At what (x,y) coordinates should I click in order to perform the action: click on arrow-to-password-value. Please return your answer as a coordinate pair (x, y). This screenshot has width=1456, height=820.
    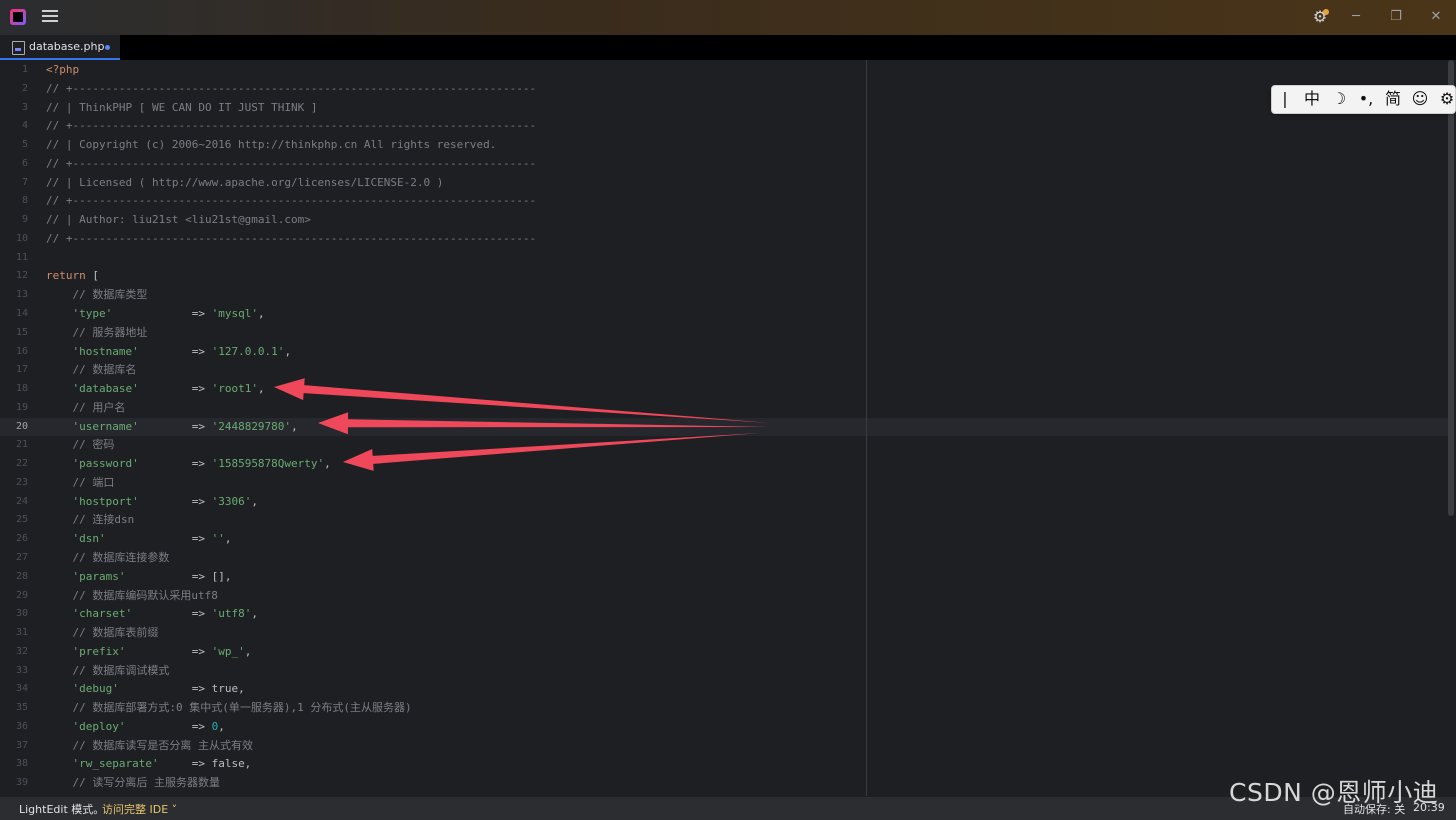
    Looking at the image, I should click on (551, 452).